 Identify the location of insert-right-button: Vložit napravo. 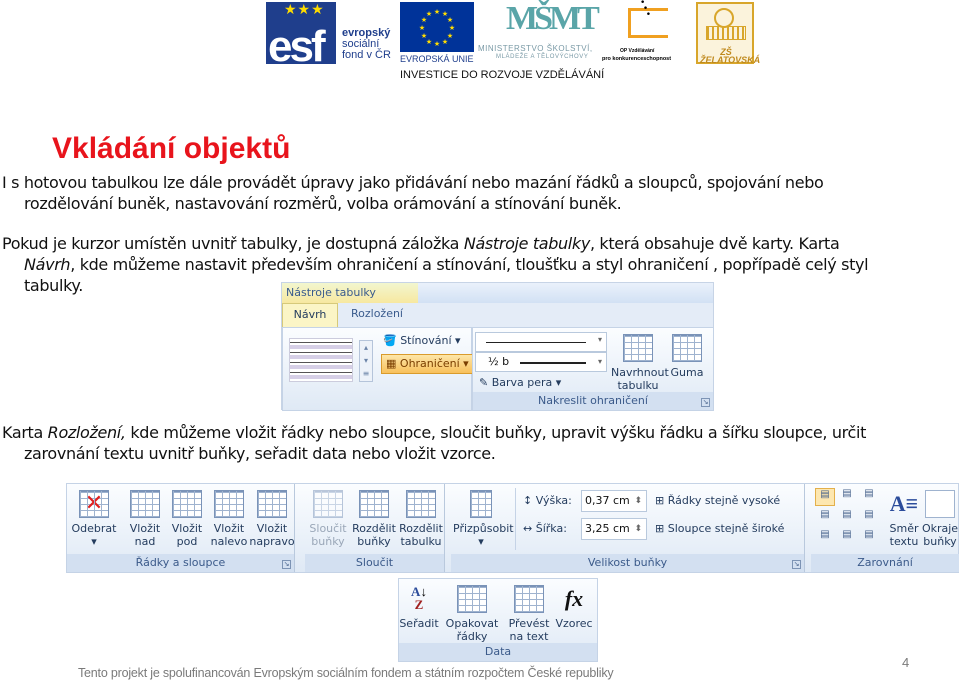
(272, 519).